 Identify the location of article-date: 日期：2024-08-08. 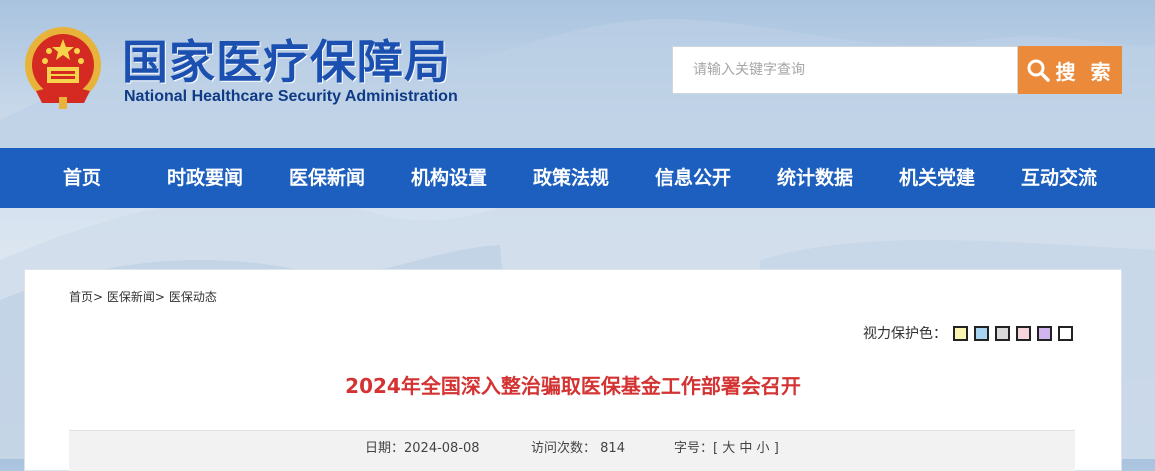
(422, 446).